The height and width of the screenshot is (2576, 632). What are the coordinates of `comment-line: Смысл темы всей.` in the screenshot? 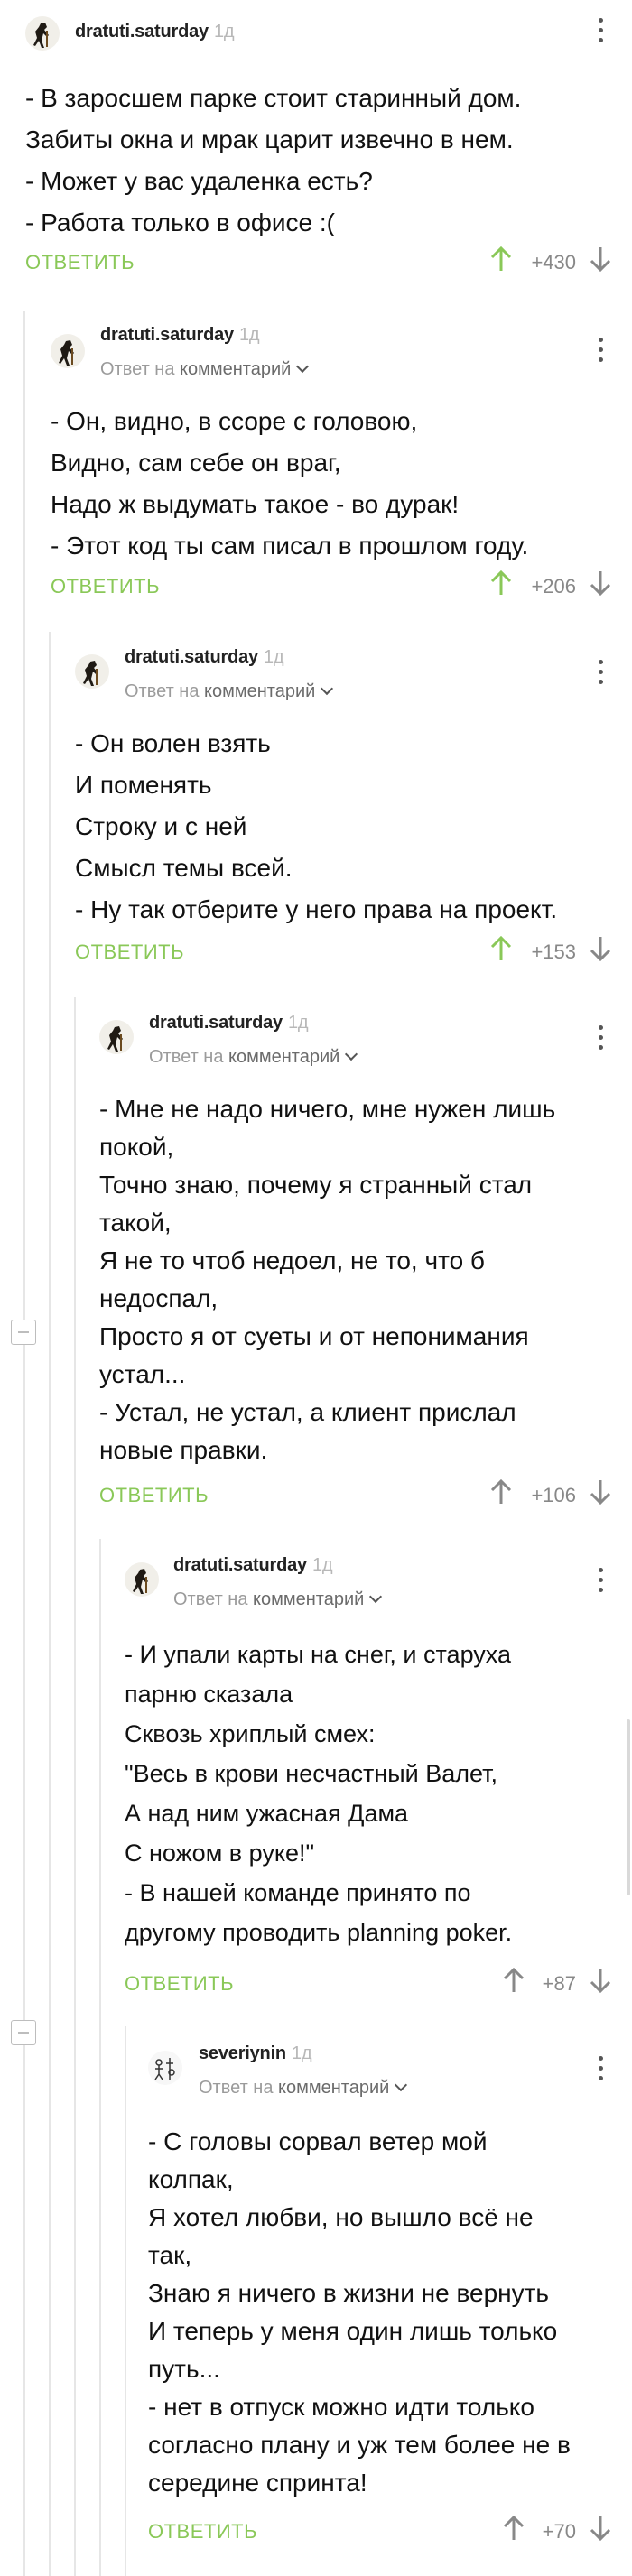 It's located at (184, 868).